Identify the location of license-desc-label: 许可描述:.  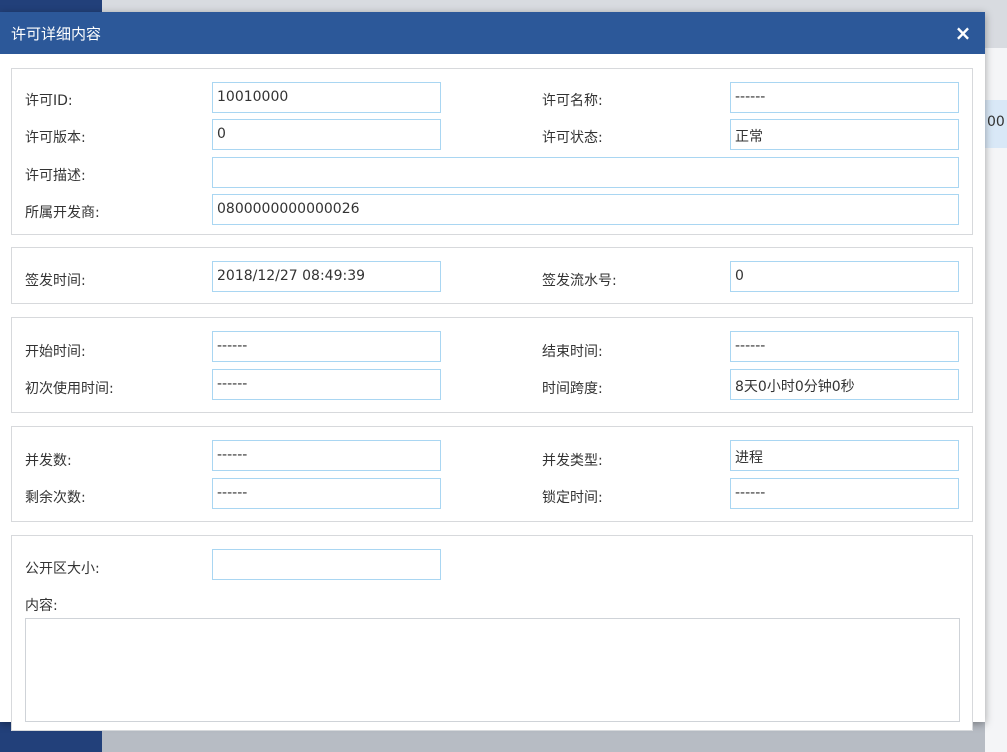
(55, 176).